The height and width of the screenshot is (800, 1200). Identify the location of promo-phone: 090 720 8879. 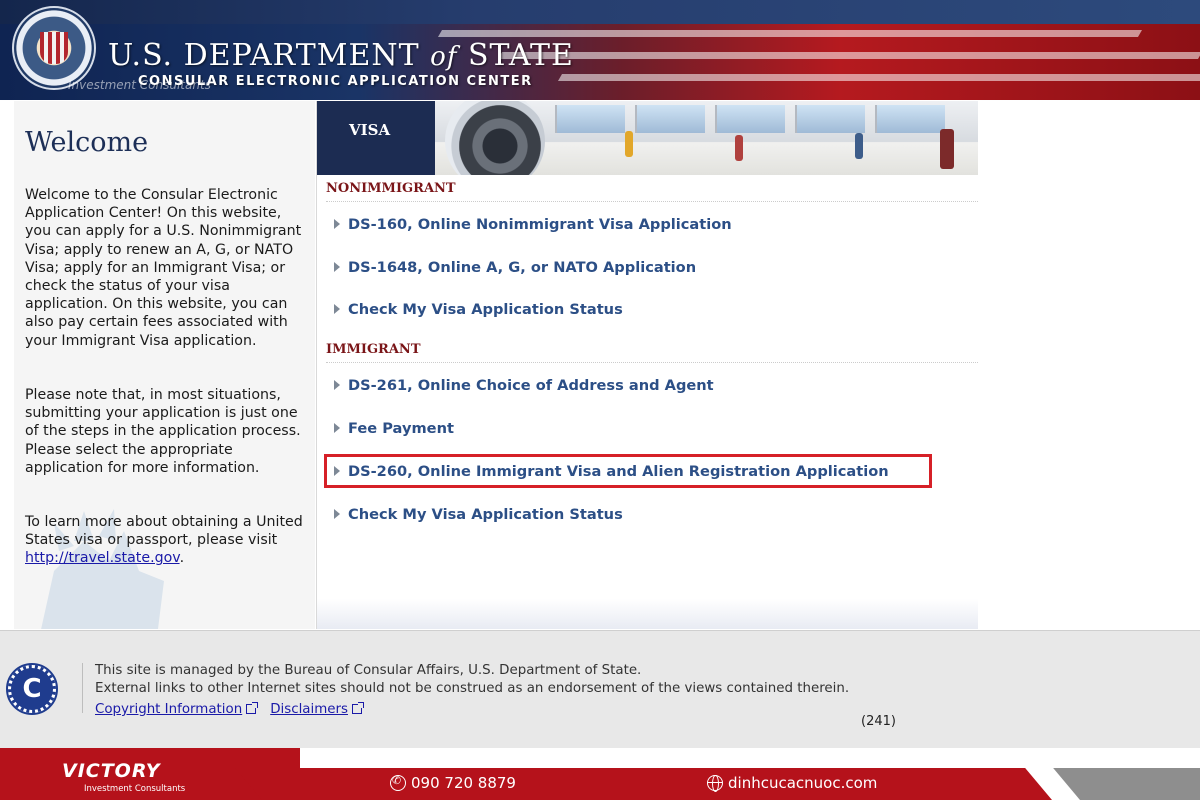
(453, 783).